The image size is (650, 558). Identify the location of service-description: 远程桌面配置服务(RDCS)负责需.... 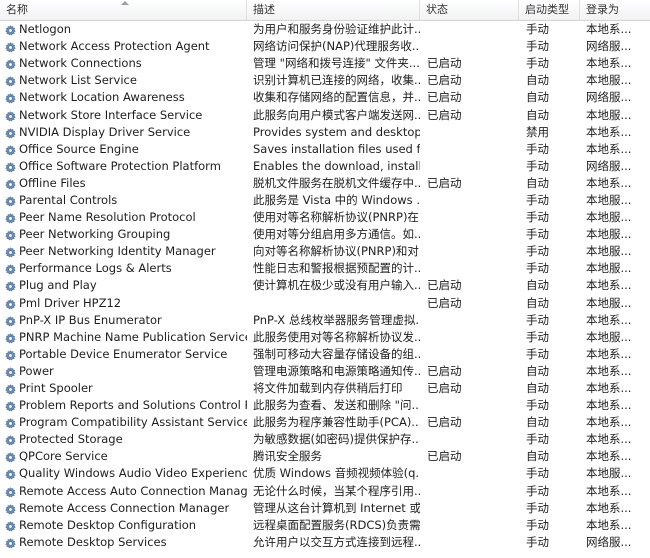
(336, 524).